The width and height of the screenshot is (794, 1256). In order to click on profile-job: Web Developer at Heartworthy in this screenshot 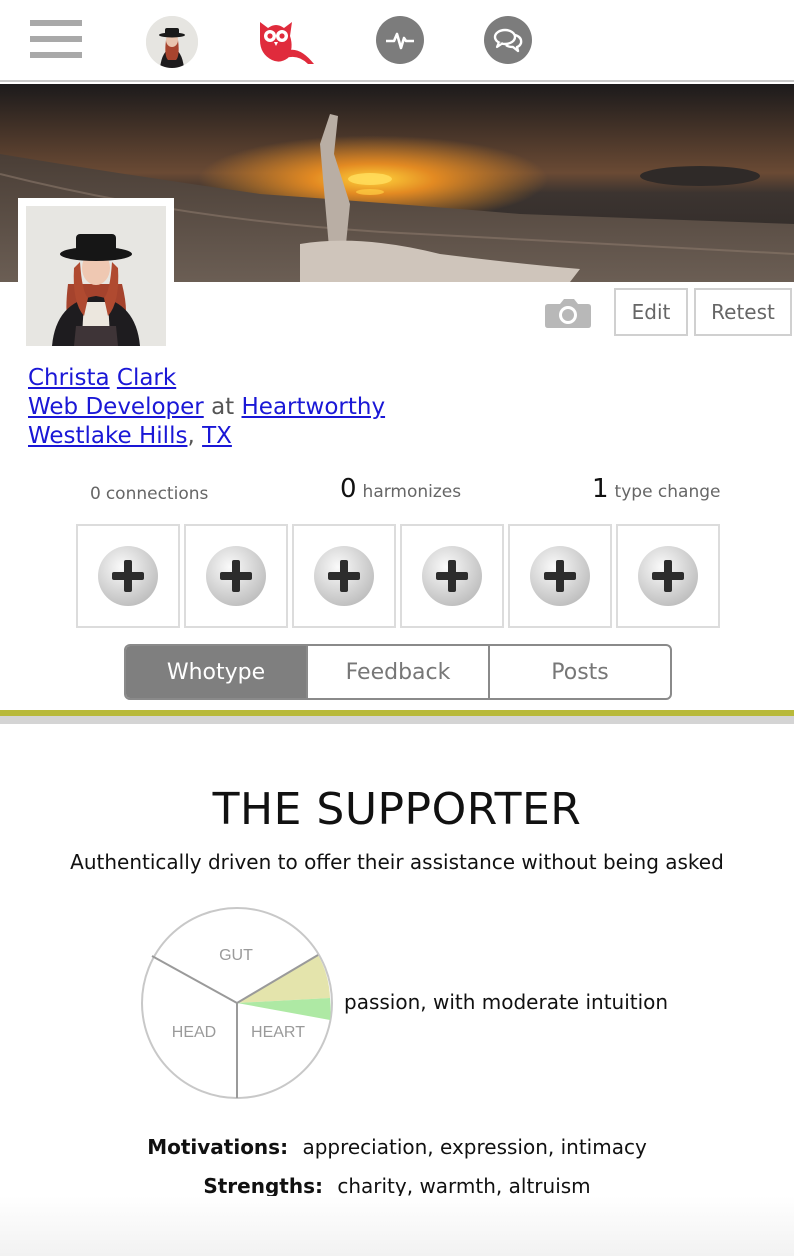, I will do `click(206, 407)`.